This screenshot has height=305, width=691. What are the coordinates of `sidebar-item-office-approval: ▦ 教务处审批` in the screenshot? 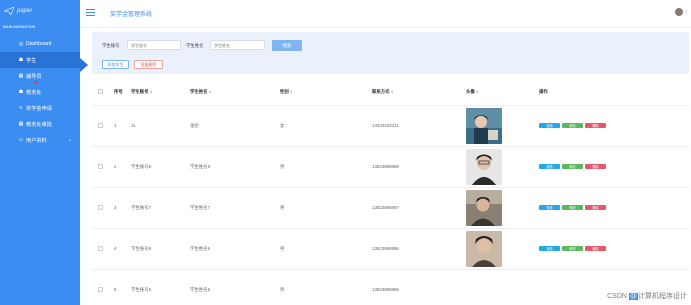 It's located at (40, 124).